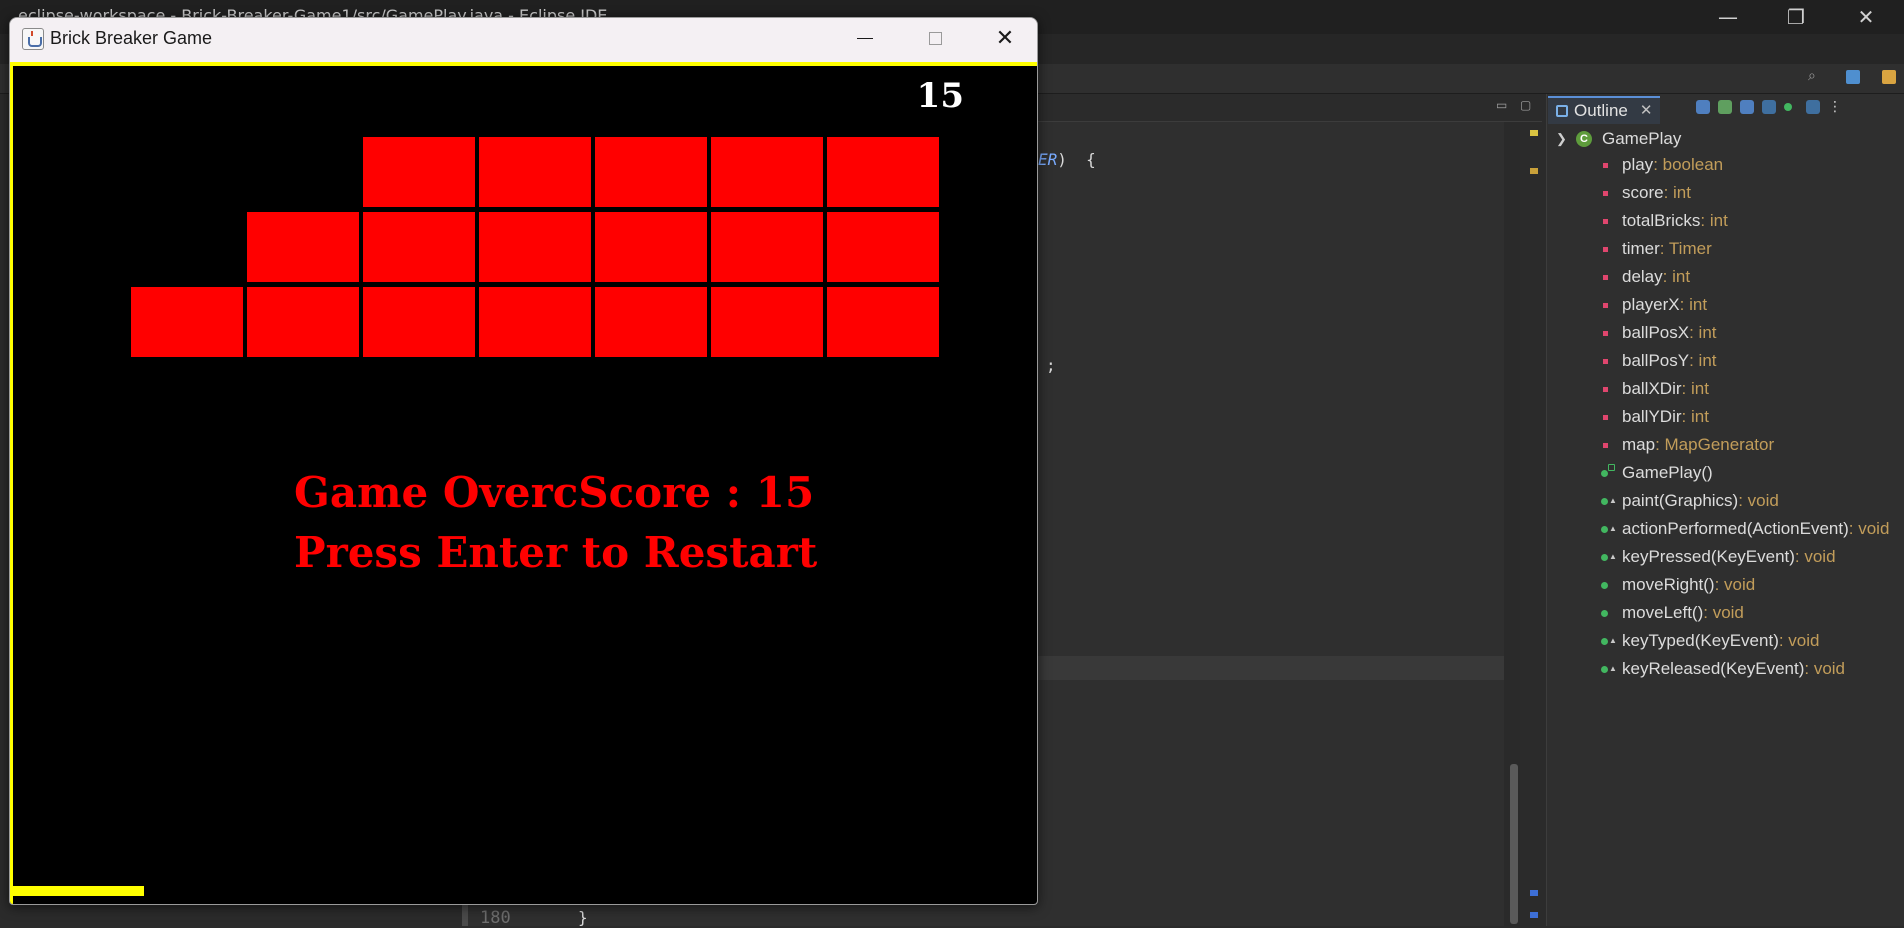  I want to click on outline-item-name: moveLeft(), so click(1663, 612).